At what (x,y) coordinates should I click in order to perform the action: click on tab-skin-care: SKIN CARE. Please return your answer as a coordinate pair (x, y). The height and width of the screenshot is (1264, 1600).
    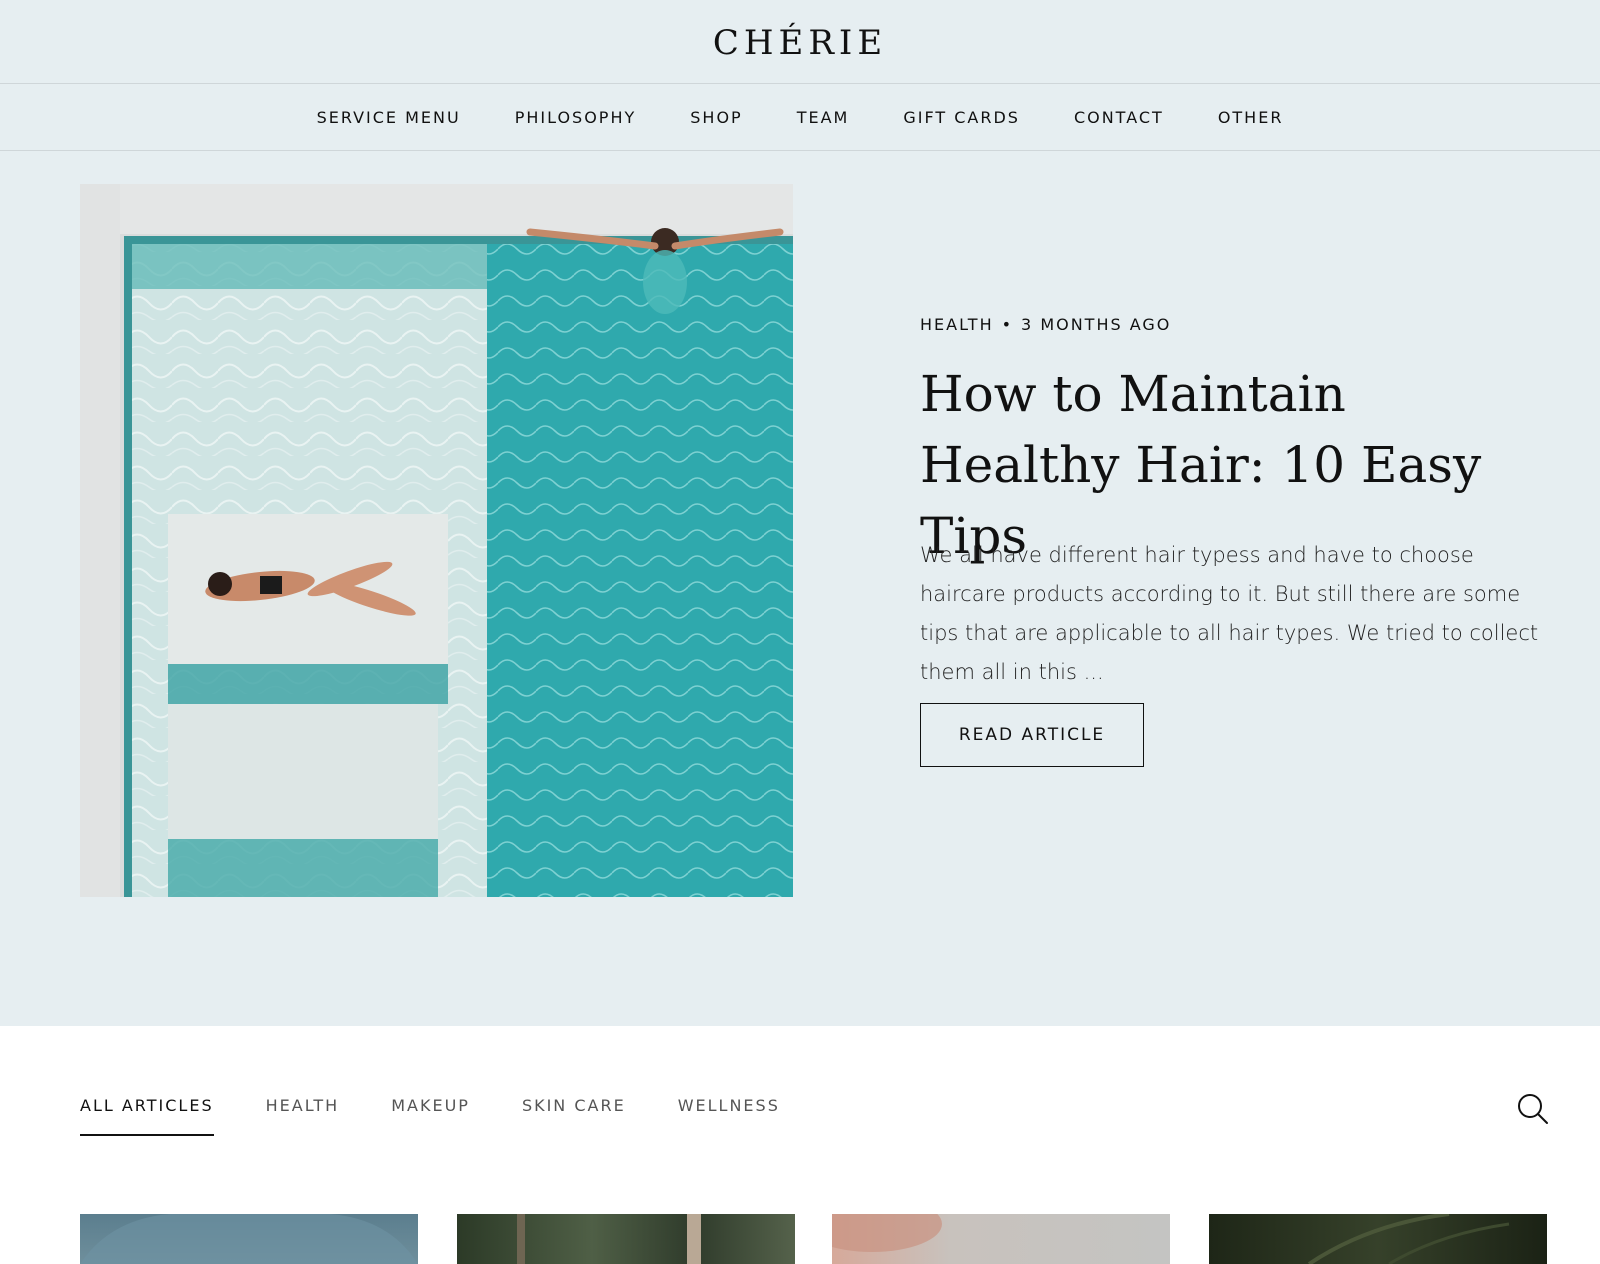
    Looking at the image, I should click on (574, 1116).